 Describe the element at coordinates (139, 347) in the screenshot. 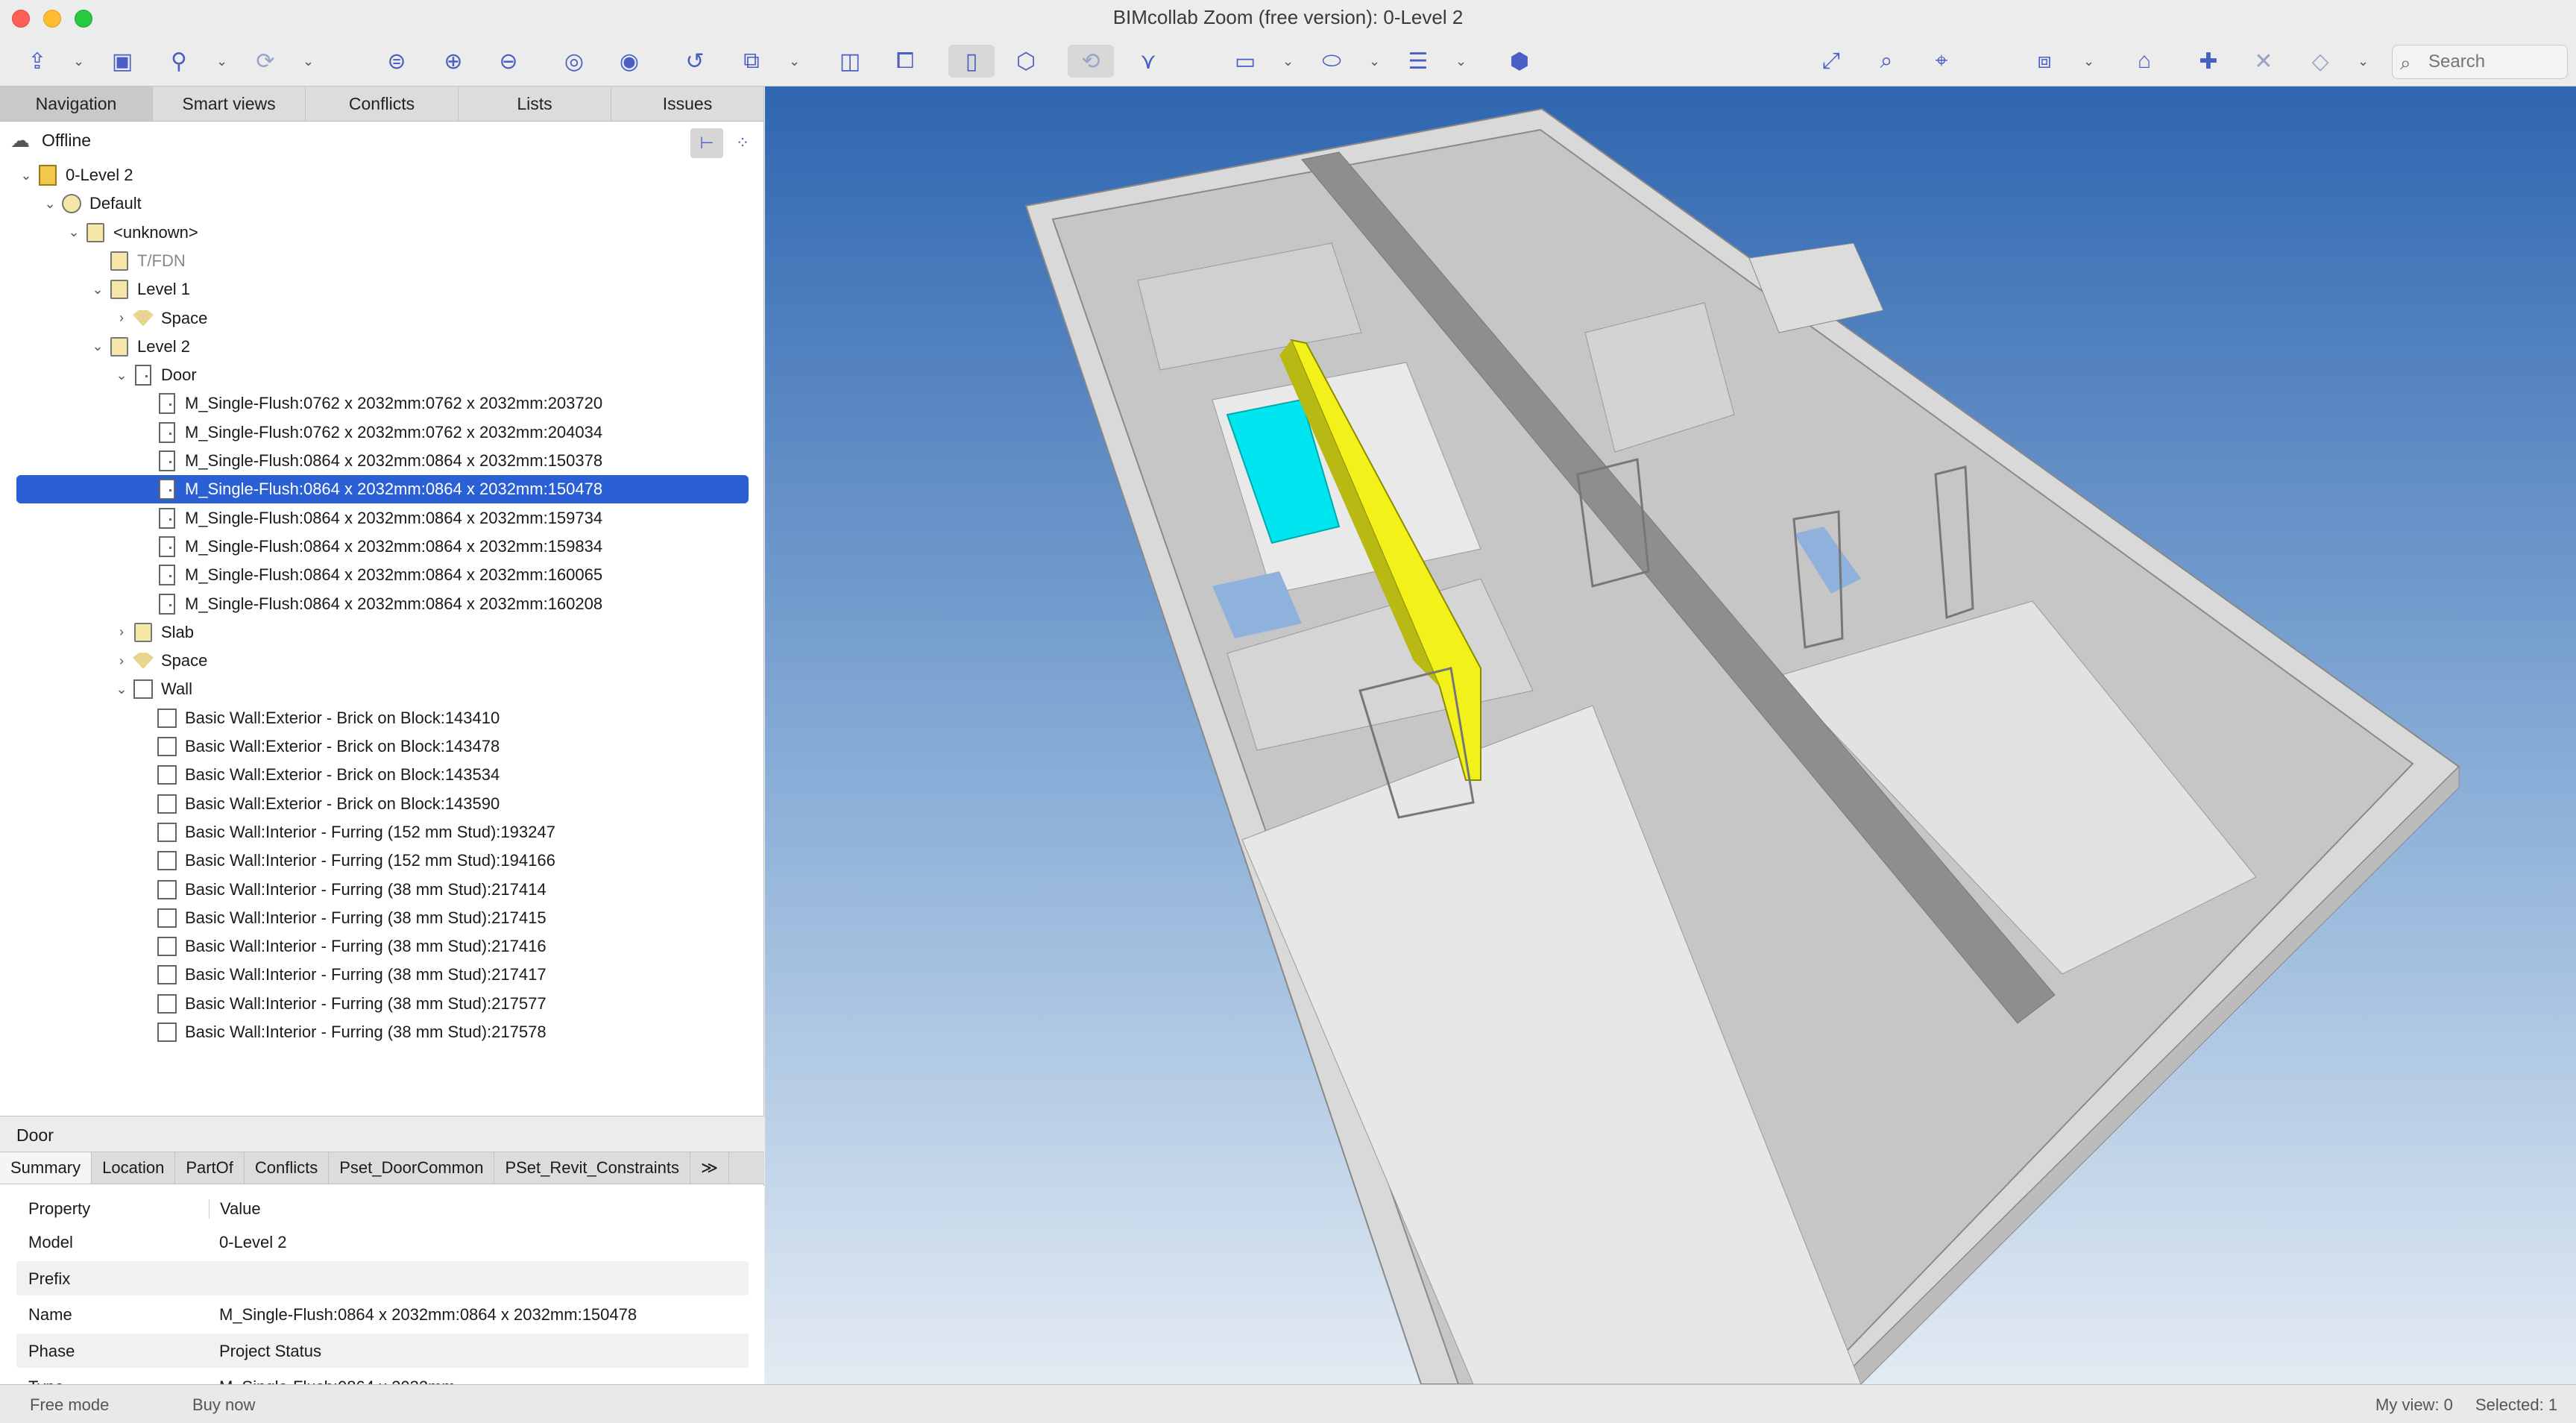

I see `tree-item: ⌄ Level 2` at that location.